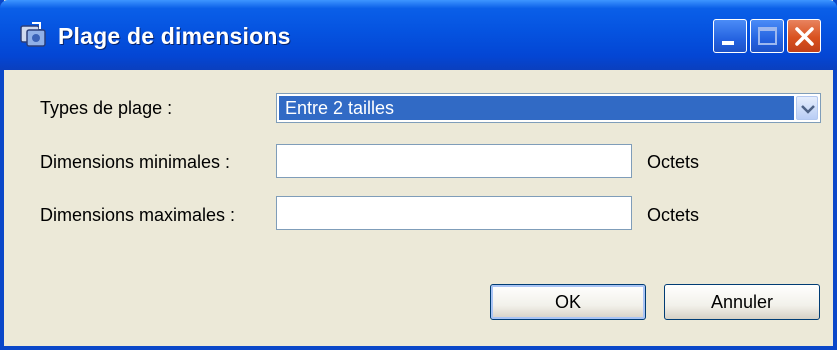 The image size is (837, 350). What do you see at coordinates (673, 162) in the screenshot?
I see `min-size-unit: Octets` at bounding box center [673, 162].